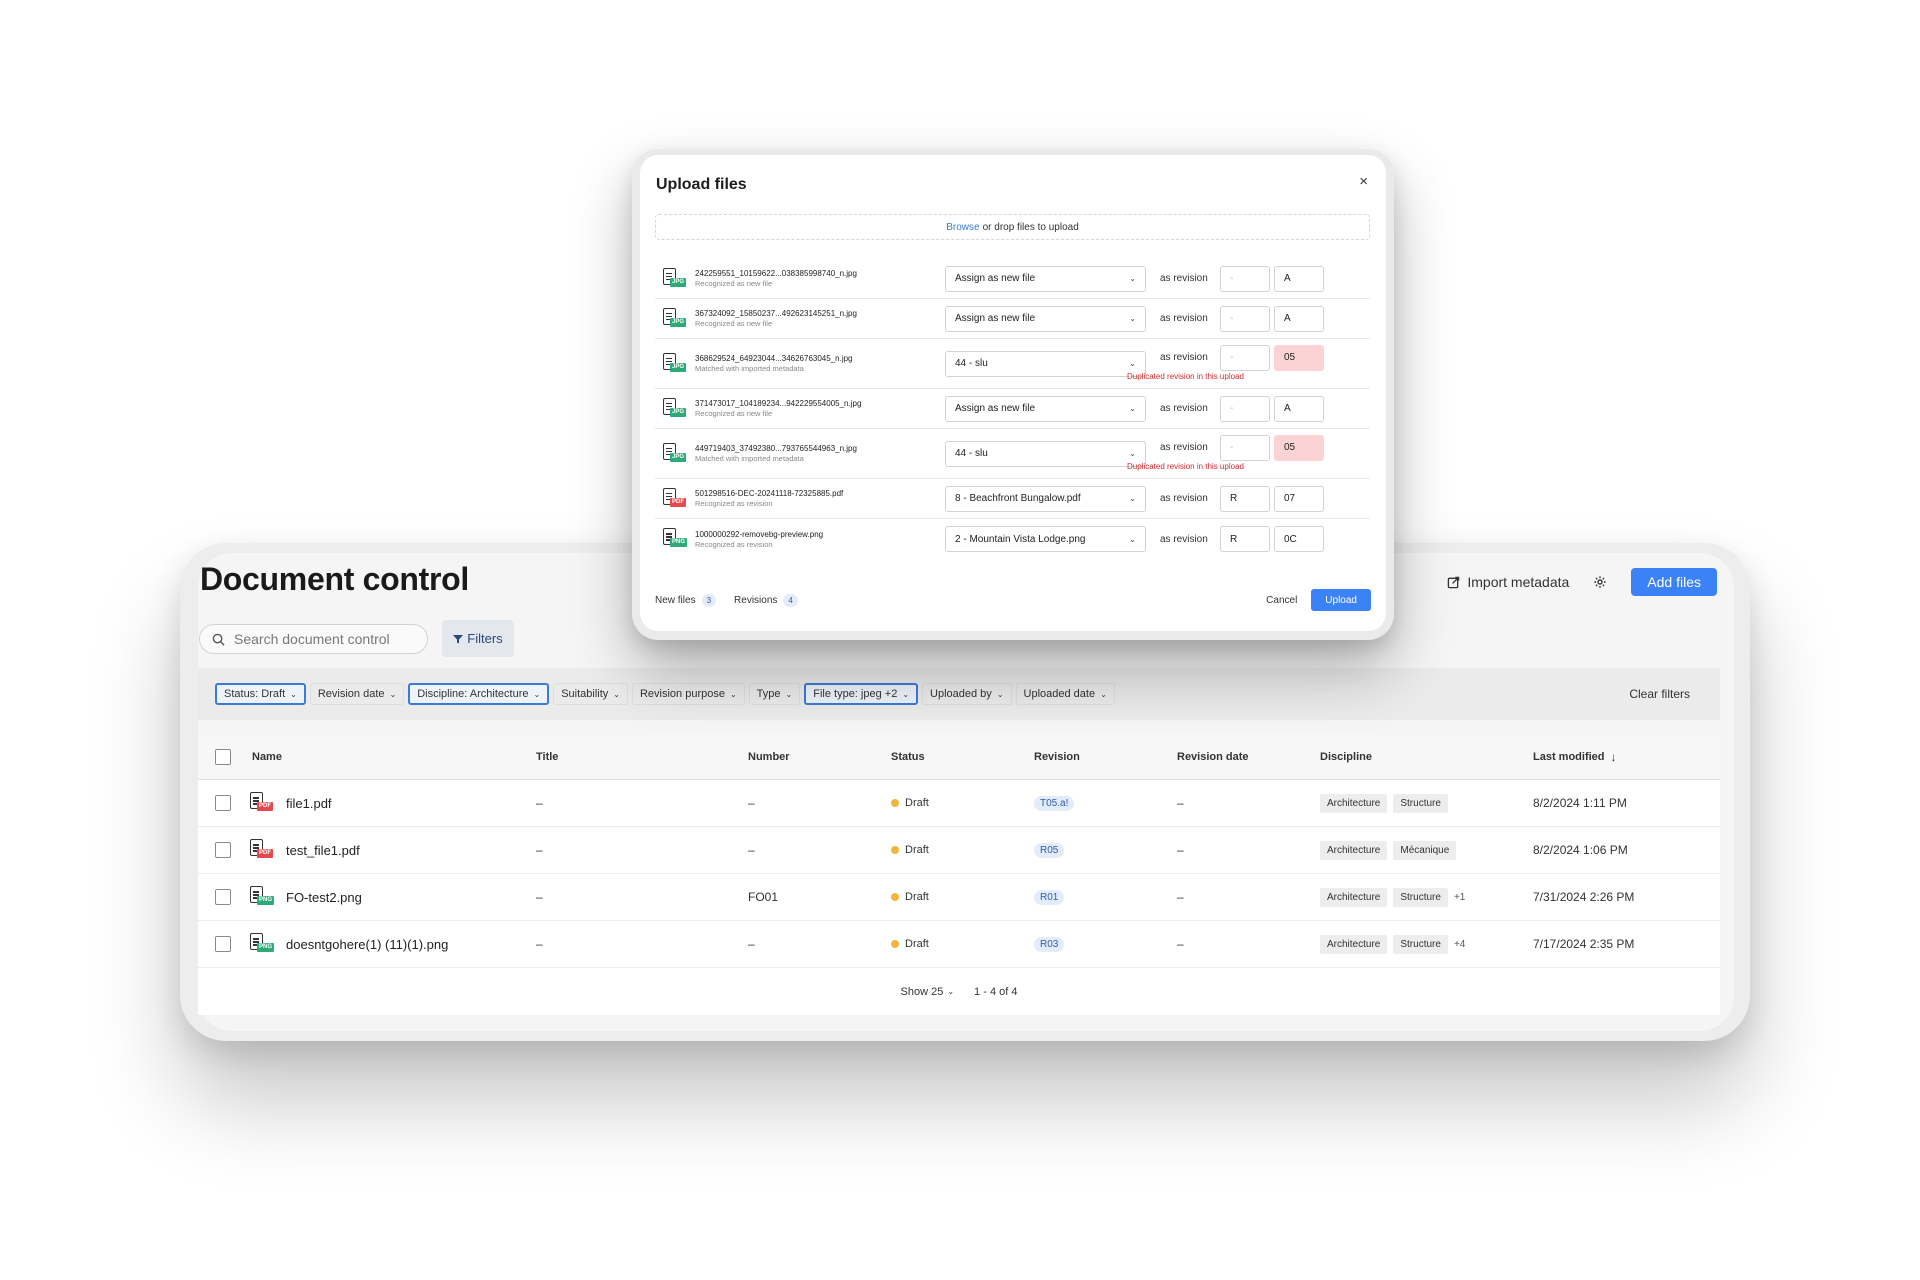  Describe the element at coordinates (324, 897) in the screenshot. I see `file-name-link: FO-test2.png` at that location.